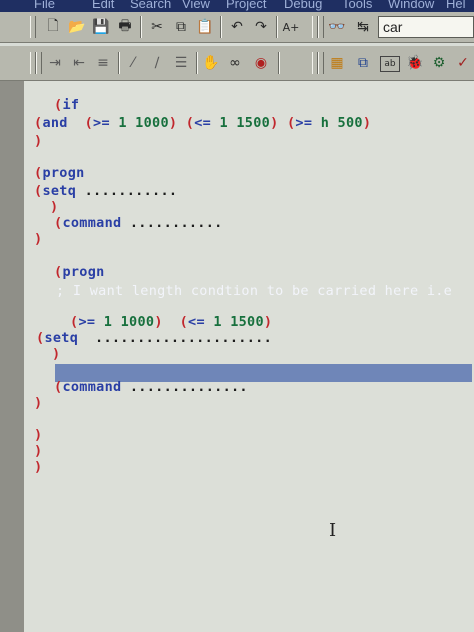 This screenshot has height=632, width=474. Describe the element at coordinates (101, 27) in the screenshot. I see `save-icon: 💾` at that location.